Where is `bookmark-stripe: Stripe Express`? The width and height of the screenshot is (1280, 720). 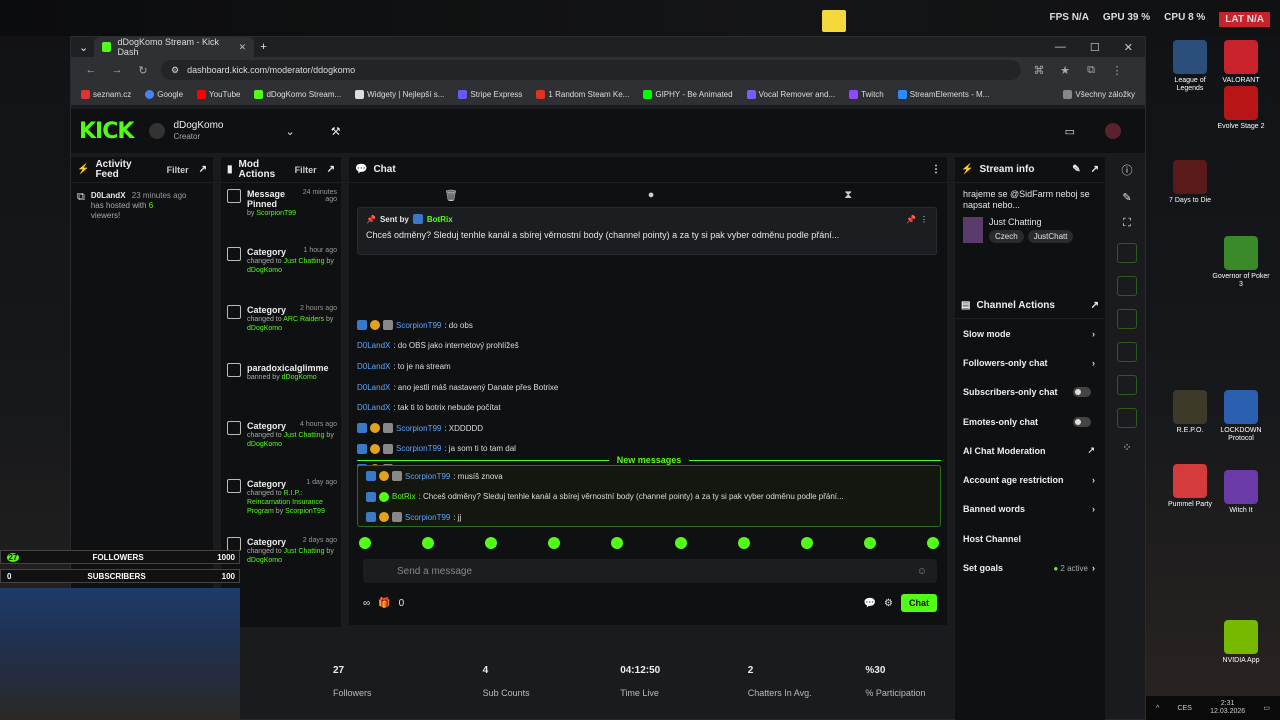
bookmark-stripe: Stripe Express is located at coordinates (490, 94).